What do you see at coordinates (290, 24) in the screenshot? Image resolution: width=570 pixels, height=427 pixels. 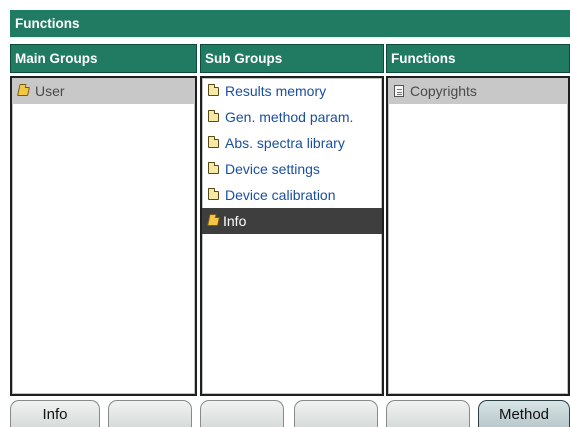 I see `window-title: Functions` at bounding box center [290, 24].